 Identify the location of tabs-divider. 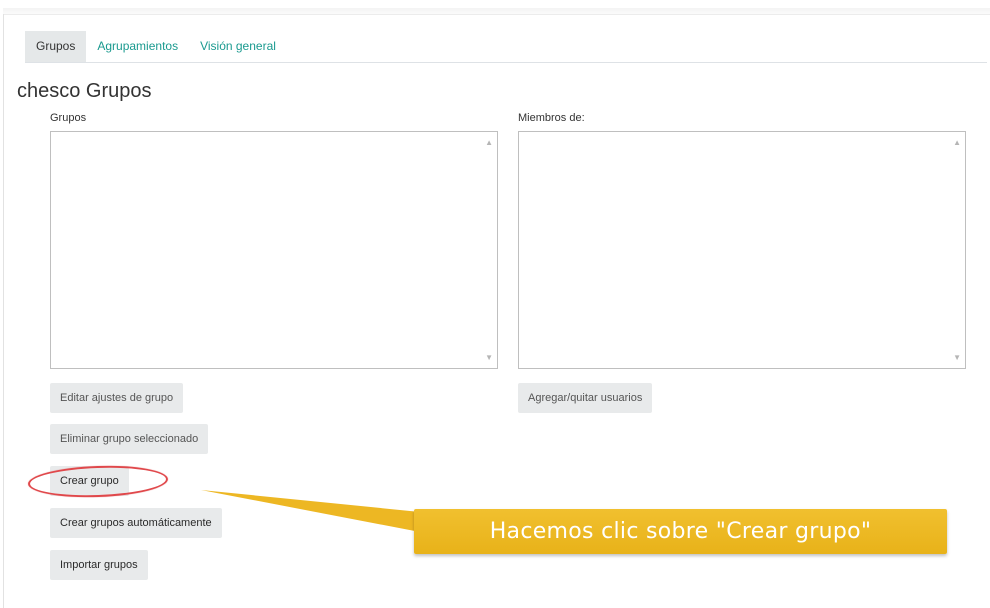
(506, 62).